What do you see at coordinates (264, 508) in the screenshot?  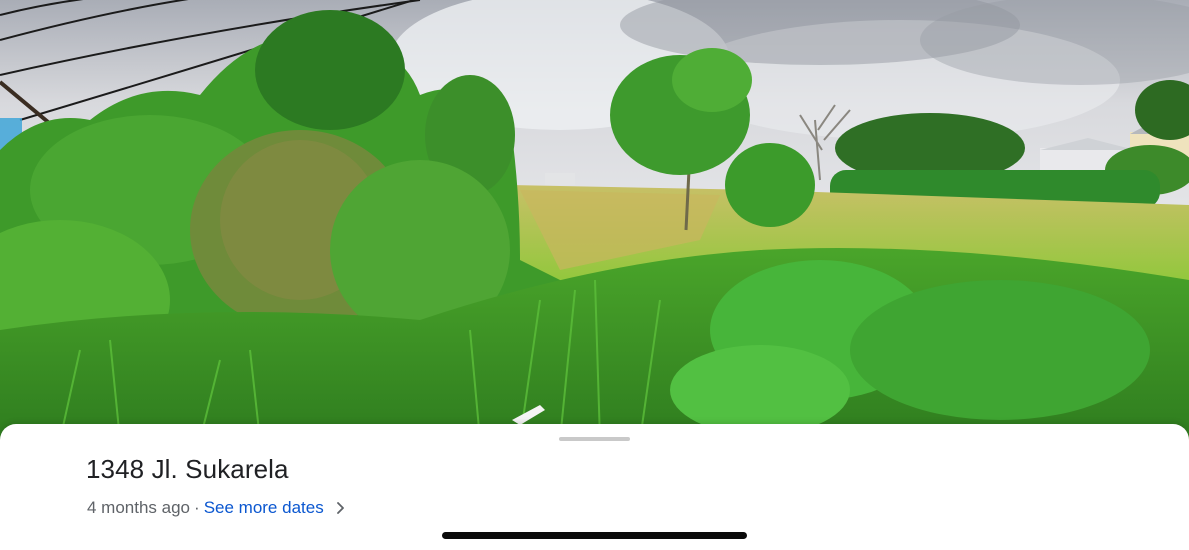 I see `see-more-dates-link: See more dates` at bounding box center [264, 508].